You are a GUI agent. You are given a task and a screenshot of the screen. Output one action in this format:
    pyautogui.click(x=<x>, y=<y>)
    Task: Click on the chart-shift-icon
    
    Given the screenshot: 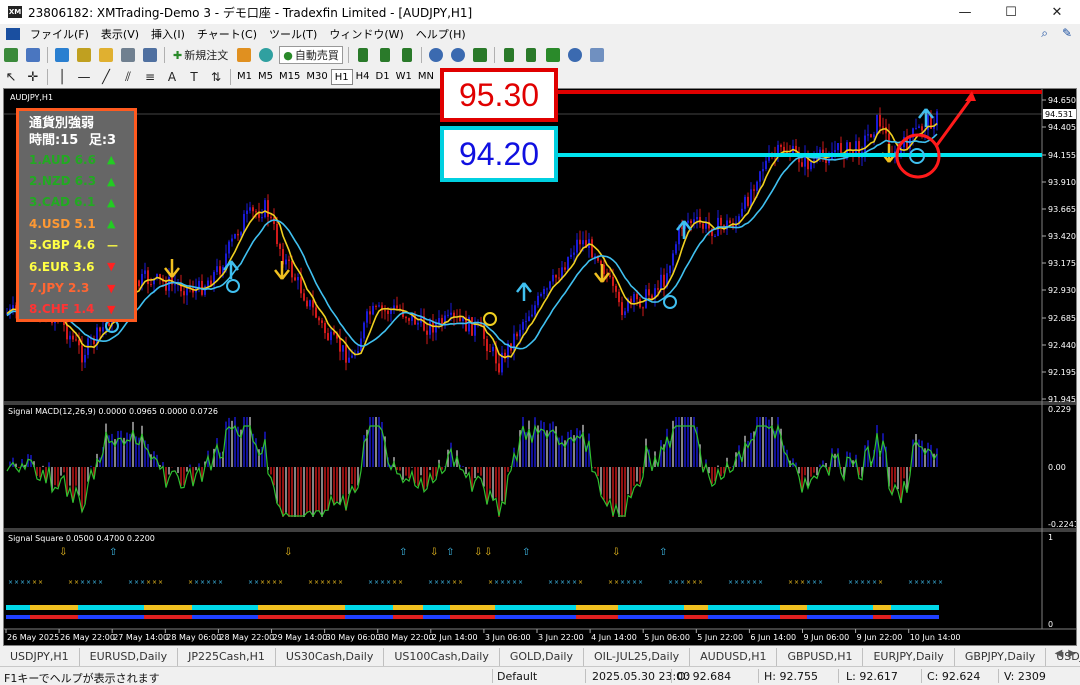 What is the action you would take?
    pyautogui.click(x=531, y=55)
    